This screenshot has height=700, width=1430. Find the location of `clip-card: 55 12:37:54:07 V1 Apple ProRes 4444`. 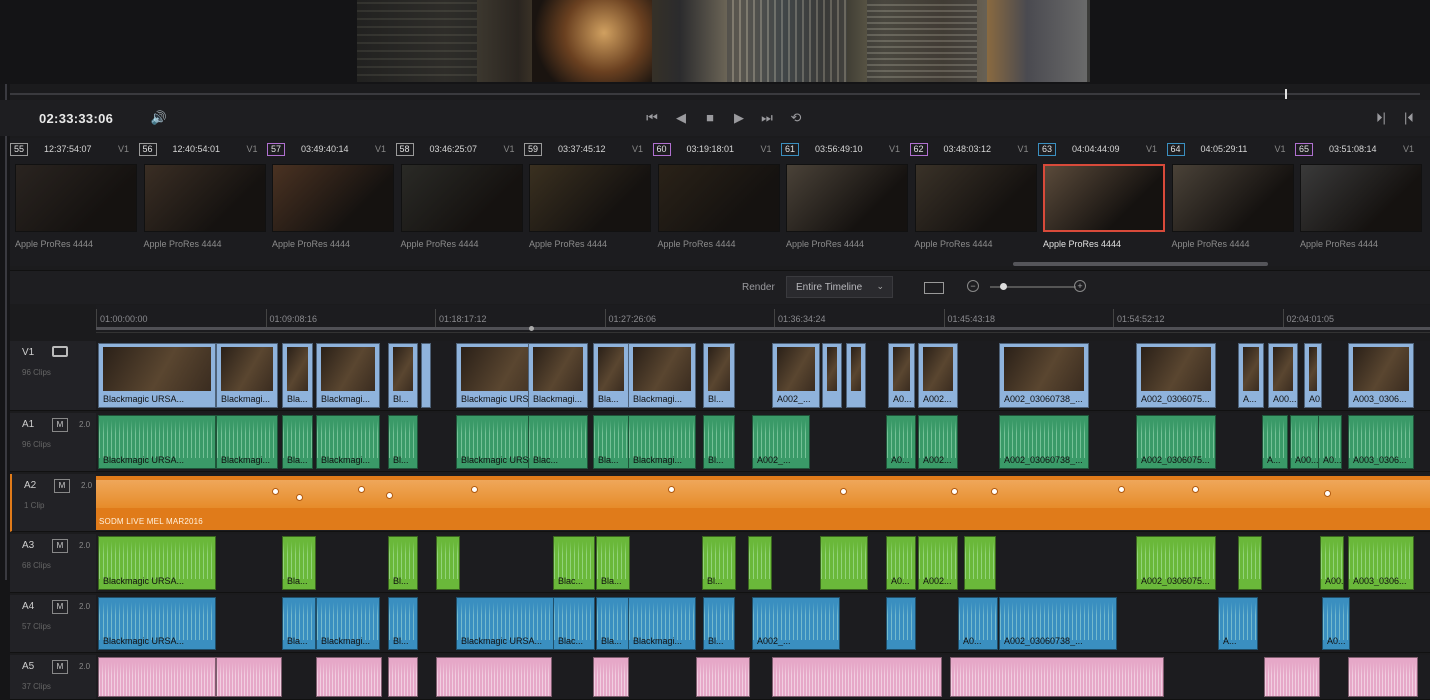

clip-card: 55 12:37:54:07 V1 Apple ProRes 4444 is located at coordinates (73, 198).